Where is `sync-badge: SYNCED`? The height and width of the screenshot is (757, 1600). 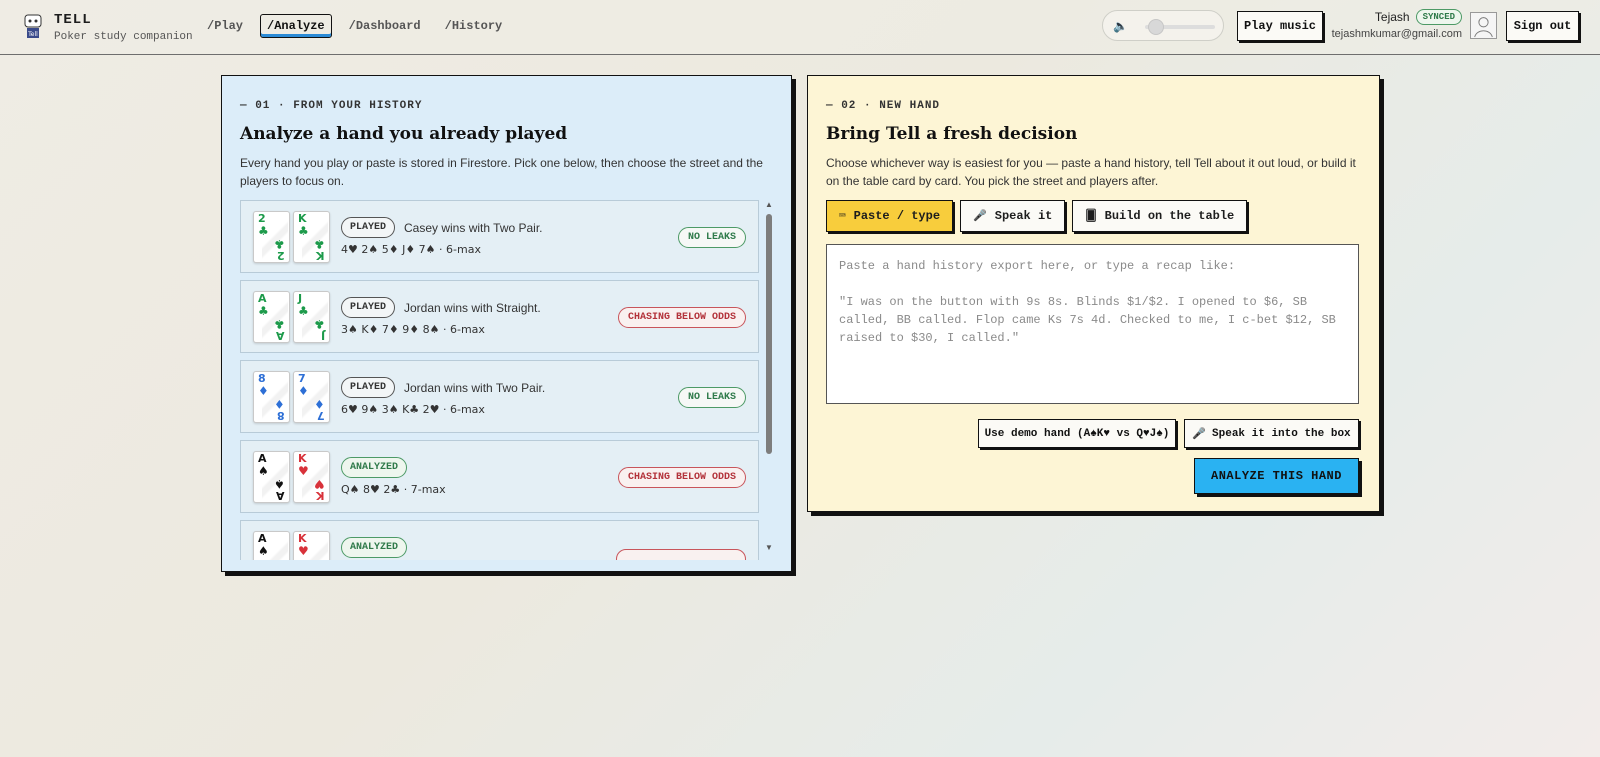
sync-badge: SYNCED is located at coordinates (1438, 17).